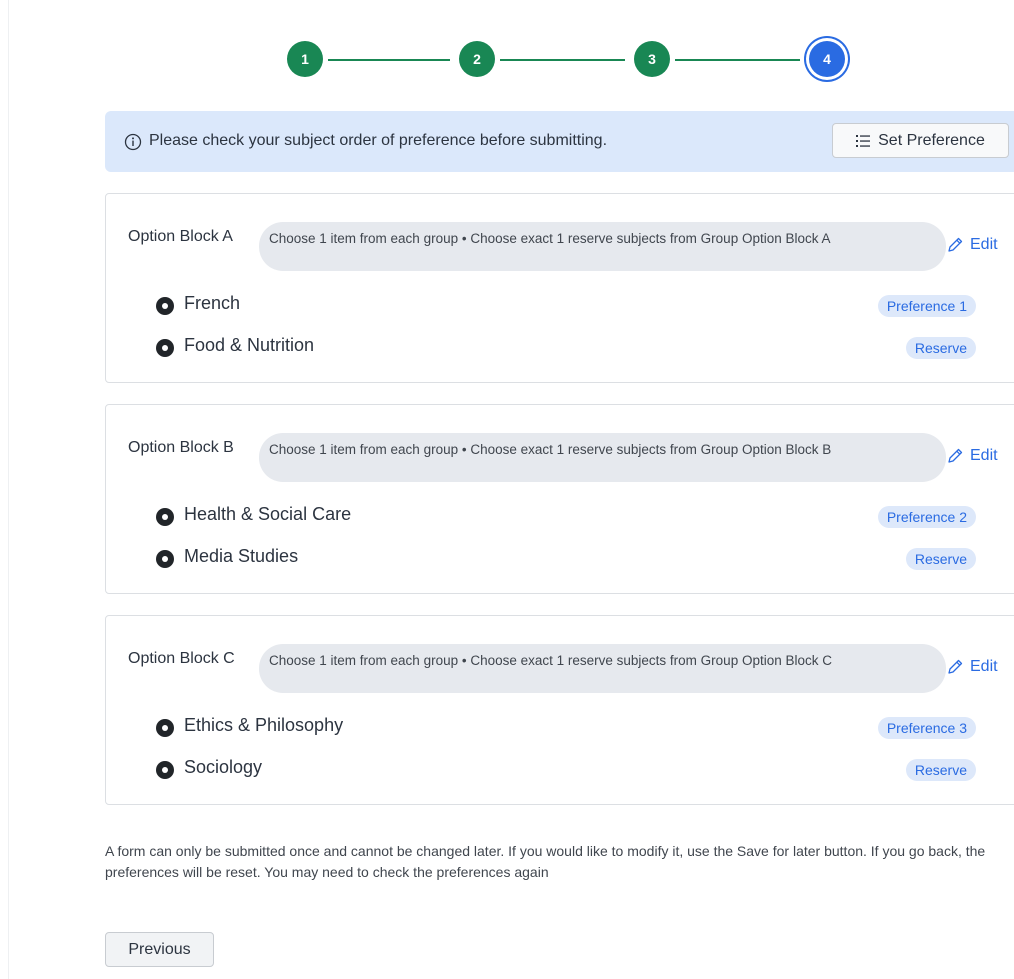 The height and width of the screenshot is (979, 1014). I want to click on step-number: 4, so click(827, 59).